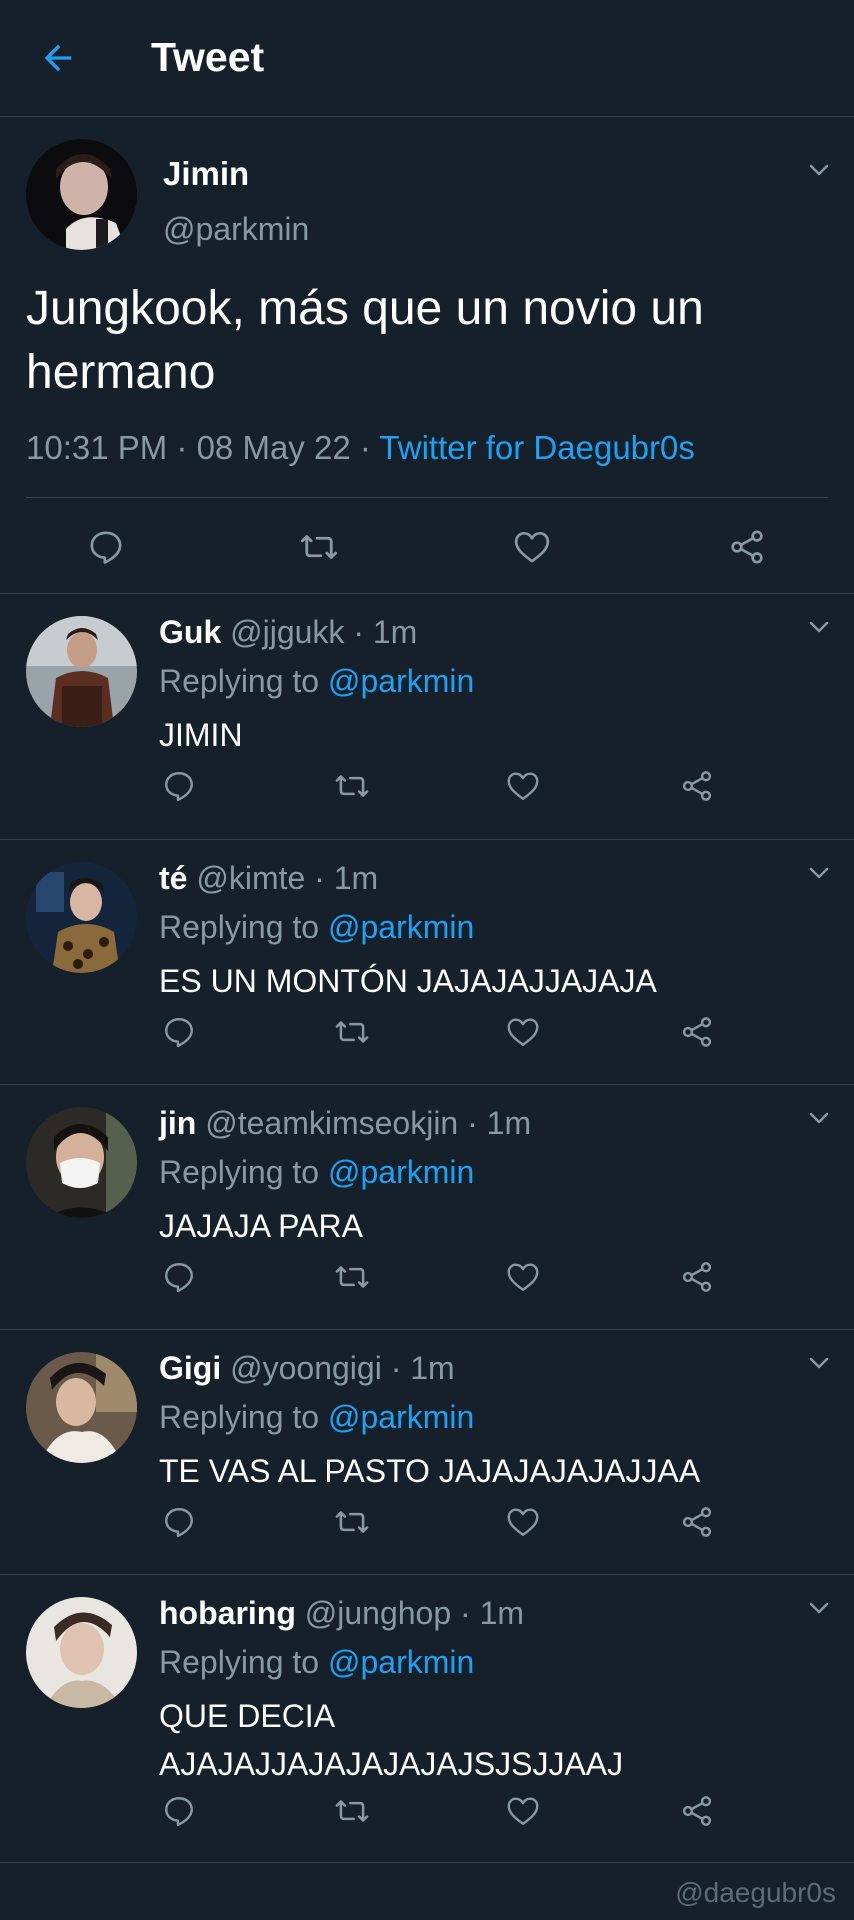 The width and height of the screenshot is (854, 1920). Describe the element at coordinates (378, 1613) in the screenshot. I see `reply-author-handle: @junghop` at that location.